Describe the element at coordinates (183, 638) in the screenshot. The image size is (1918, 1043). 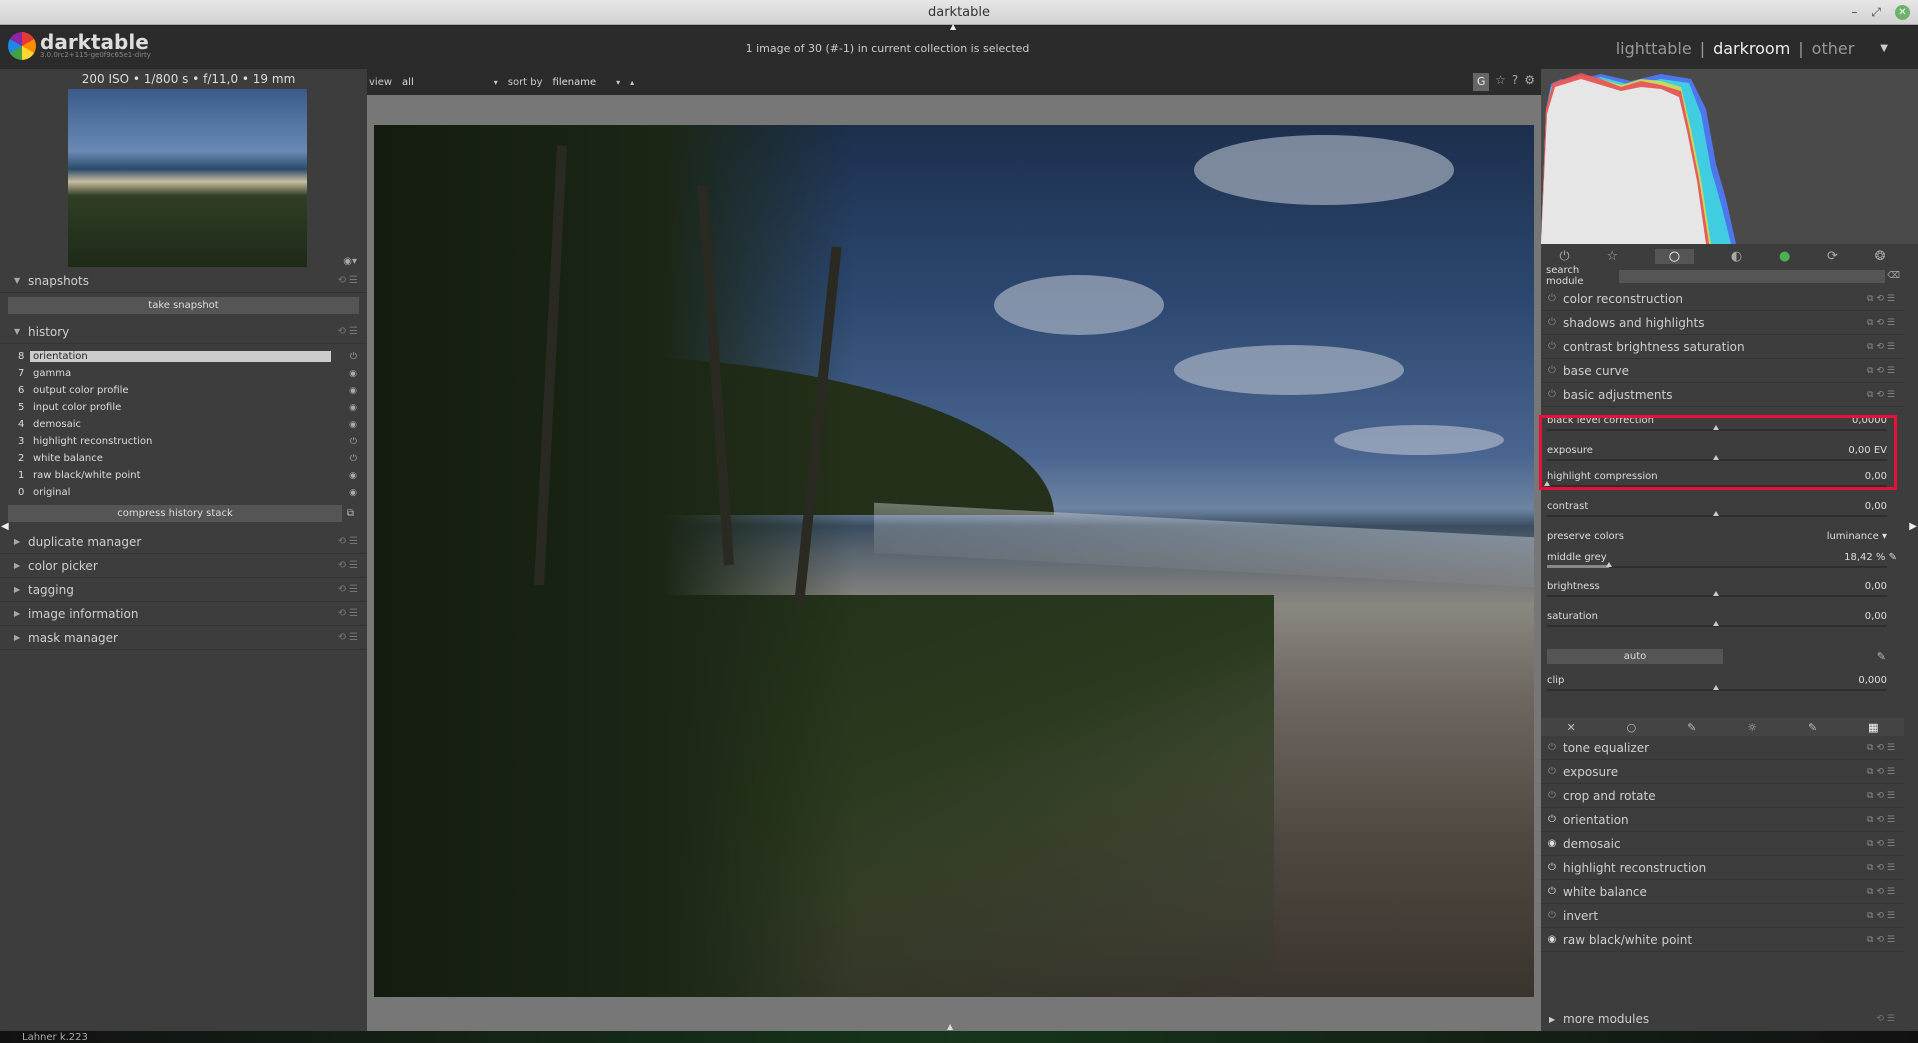
I see `module-header-mask-manager: ▶ mask manager ⟲☰` at that location.